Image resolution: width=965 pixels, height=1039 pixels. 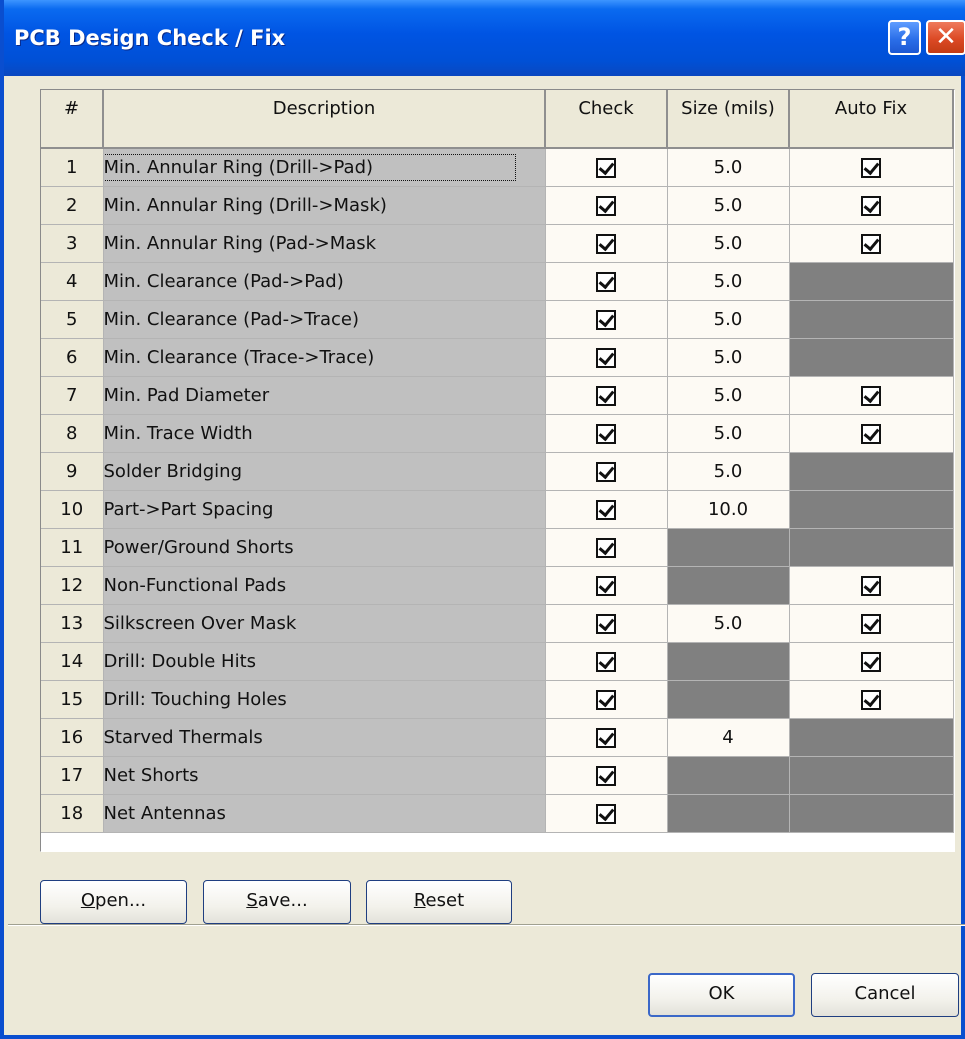 I want to click on open-mnemonic: O, so click(x=88, y=900).